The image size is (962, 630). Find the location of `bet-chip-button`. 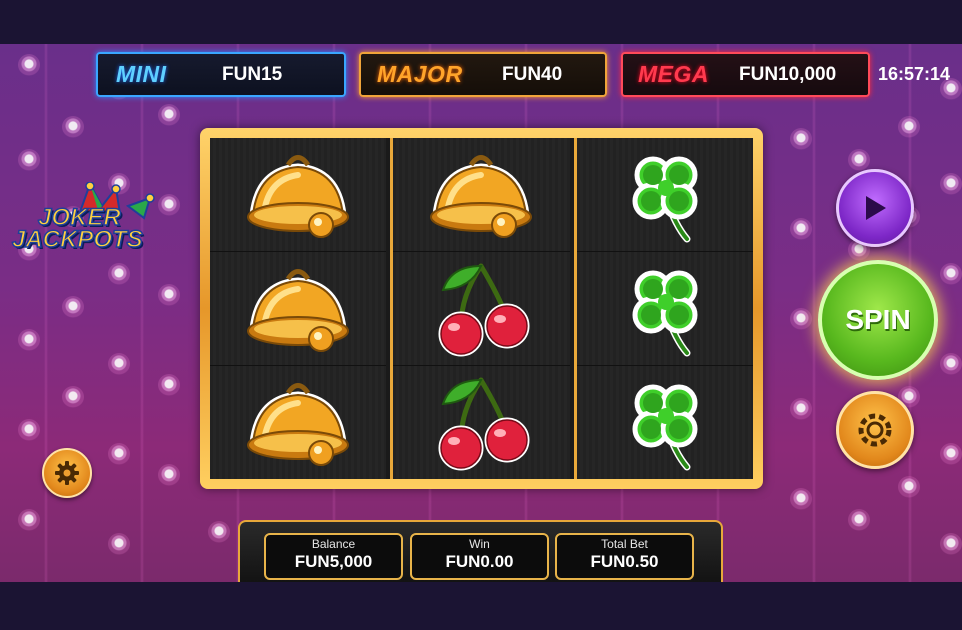

bet-chip-button is located at coordinates (875, 430).